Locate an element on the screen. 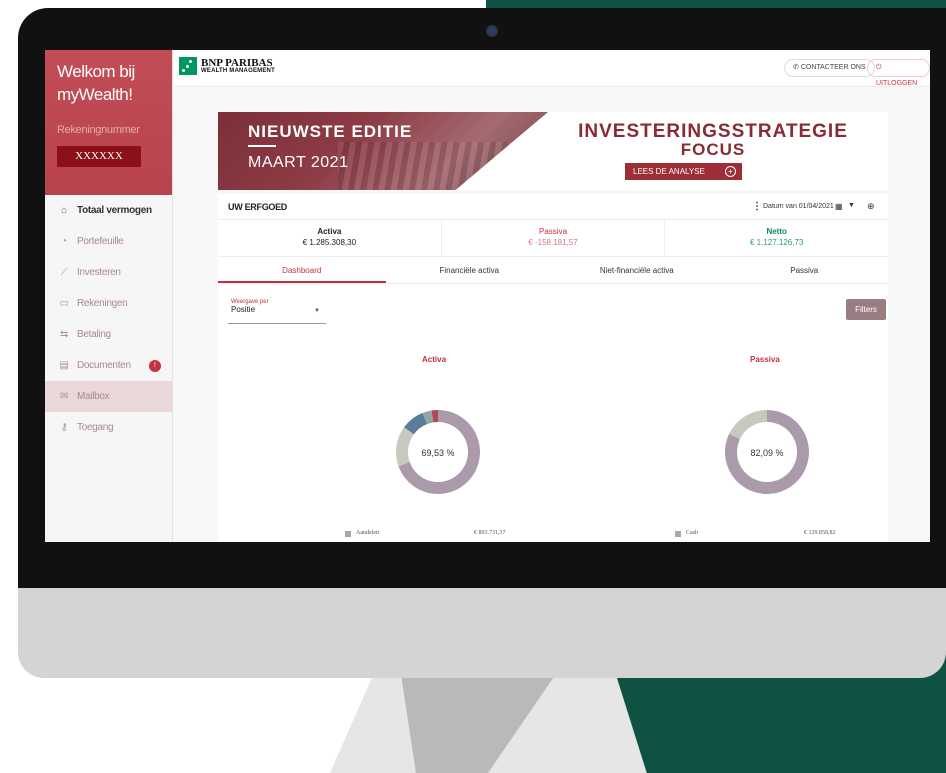 This screenshot has height=773, width=946. sidebar-item-label: Investeren is located at coordinates (99, 272).